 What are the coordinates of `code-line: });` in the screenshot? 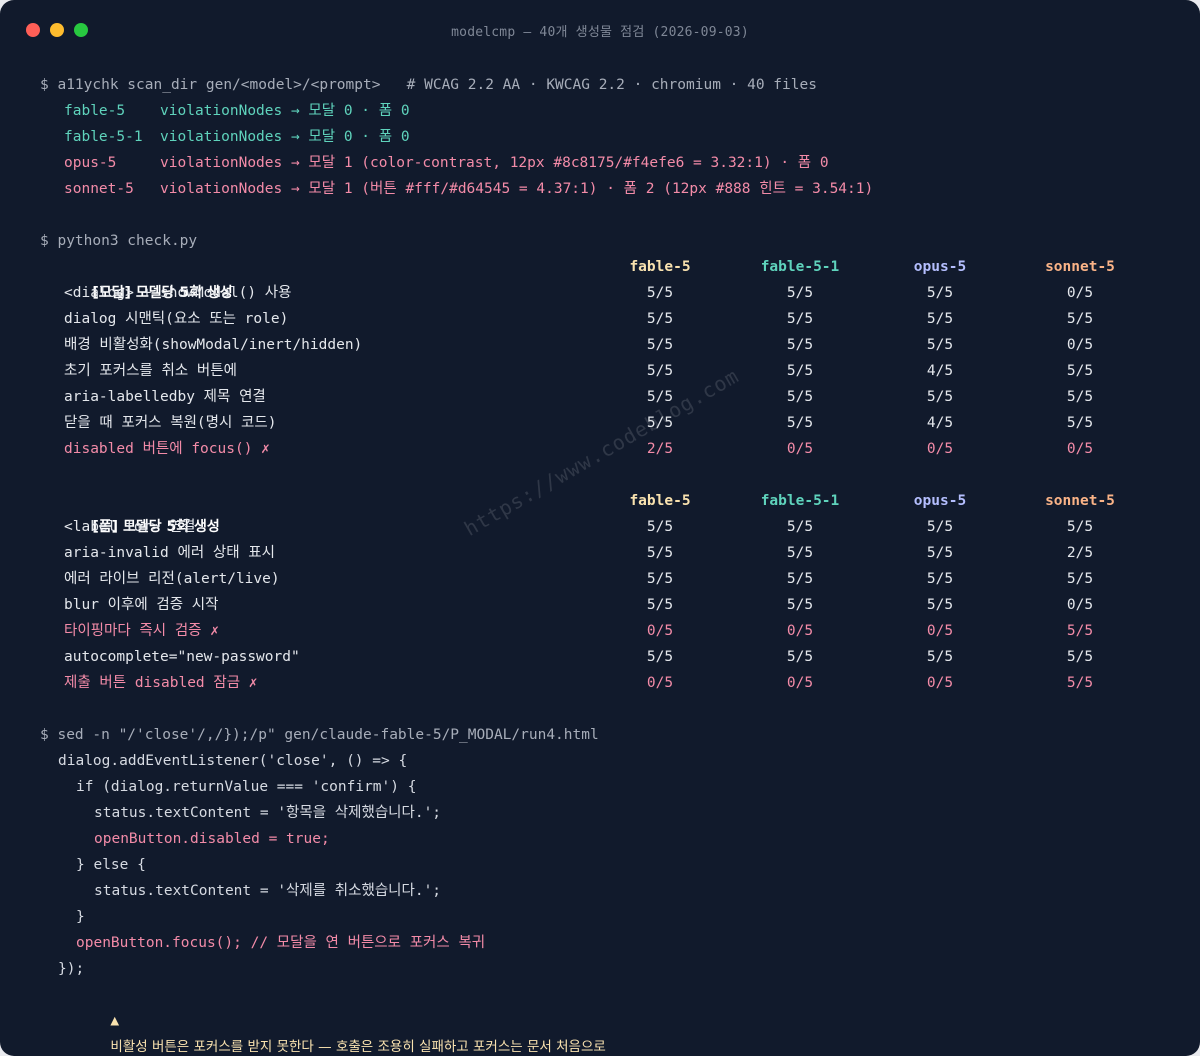 It's located at (71, 969).